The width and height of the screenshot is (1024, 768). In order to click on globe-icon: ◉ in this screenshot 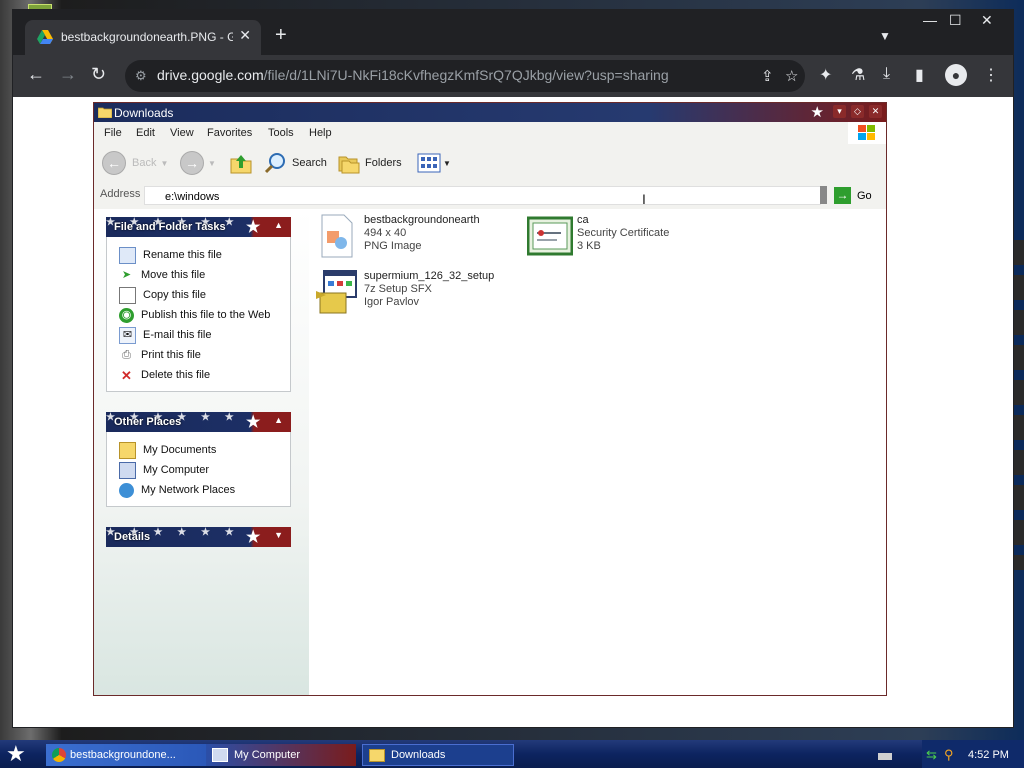, I will do `click(126, 315)`.